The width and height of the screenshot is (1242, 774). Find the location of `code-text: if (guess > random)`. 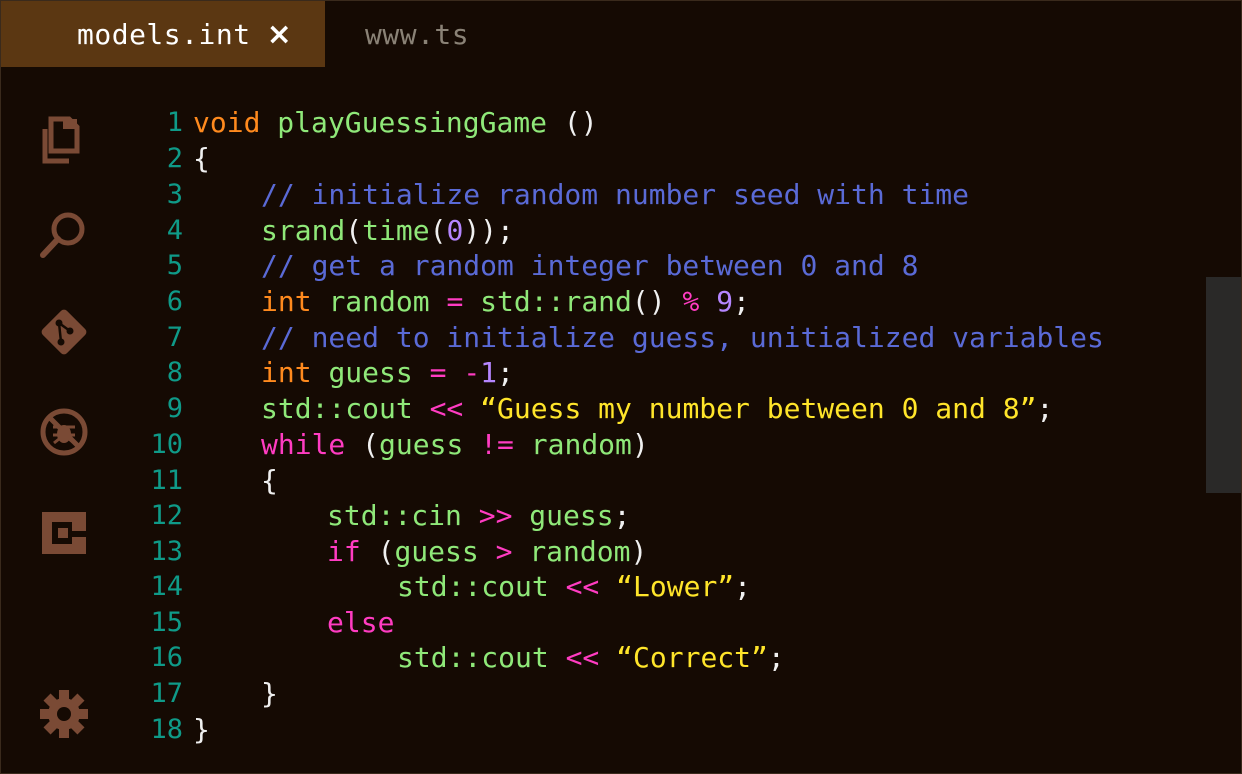

code-text: if (guess > random) is located at coordinates (487, 552).